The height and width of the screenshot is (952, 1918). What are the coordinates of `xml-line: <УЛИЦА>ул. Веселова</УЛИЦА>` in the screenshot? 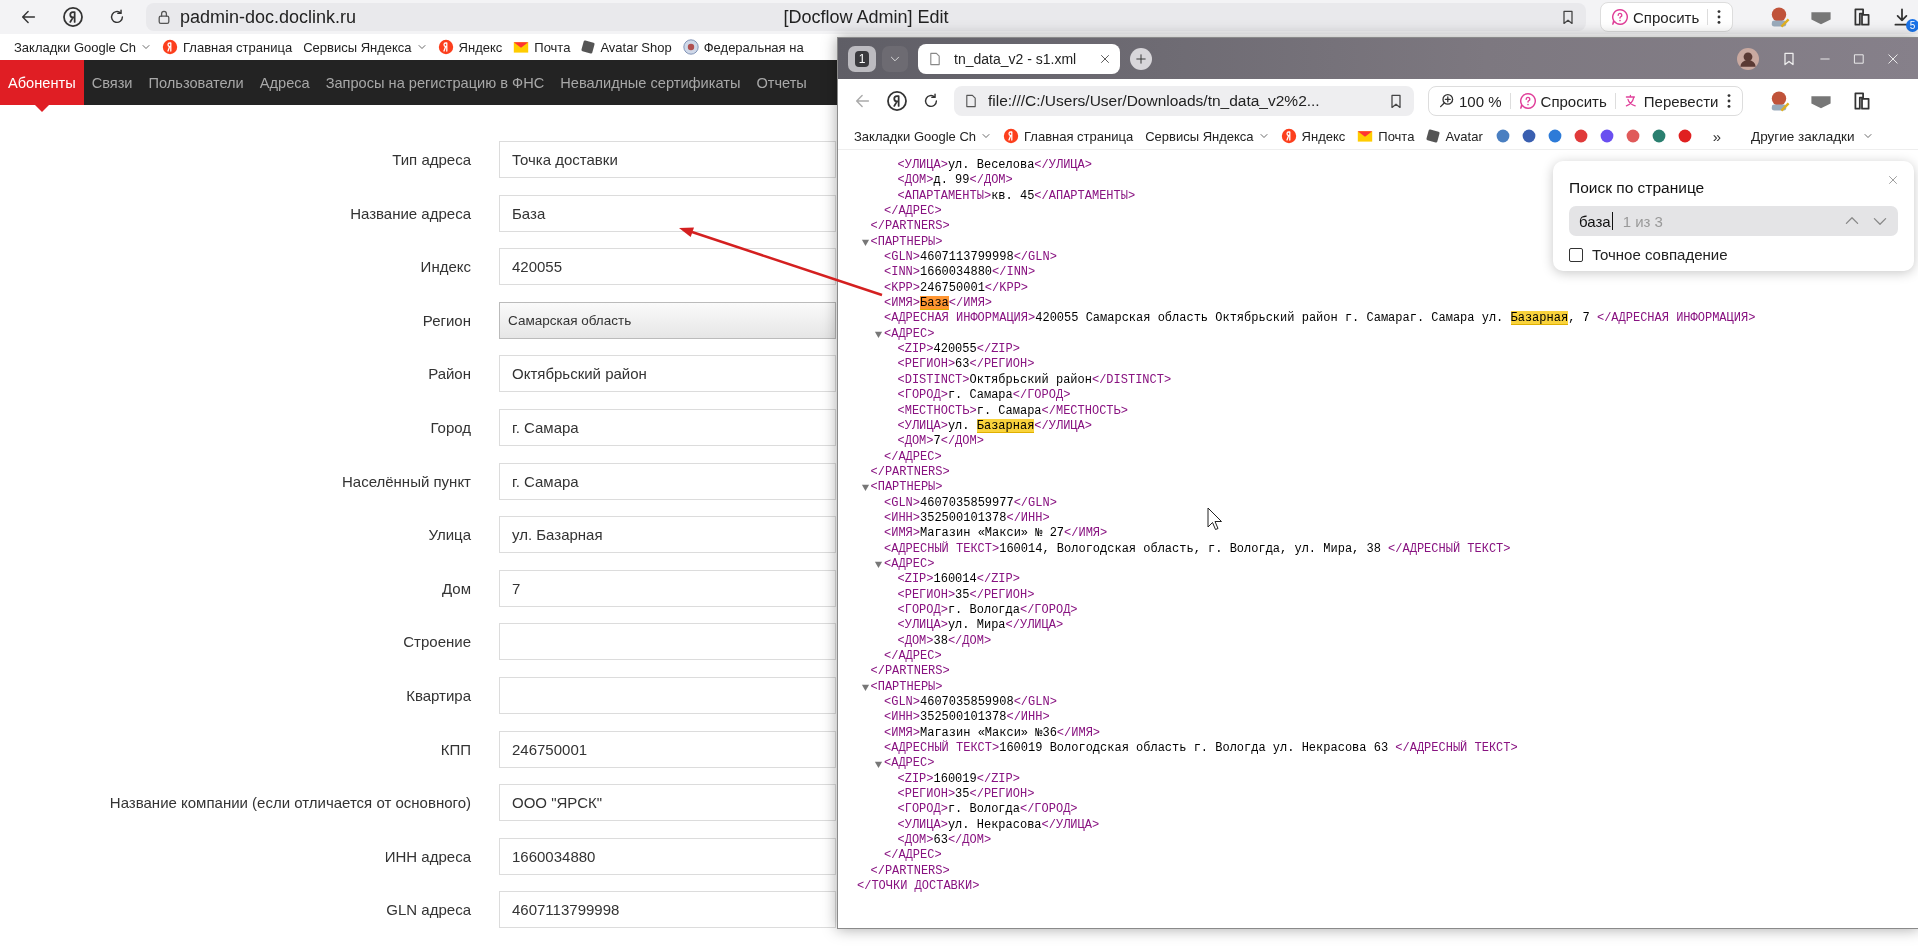 It's located at (994, 166).